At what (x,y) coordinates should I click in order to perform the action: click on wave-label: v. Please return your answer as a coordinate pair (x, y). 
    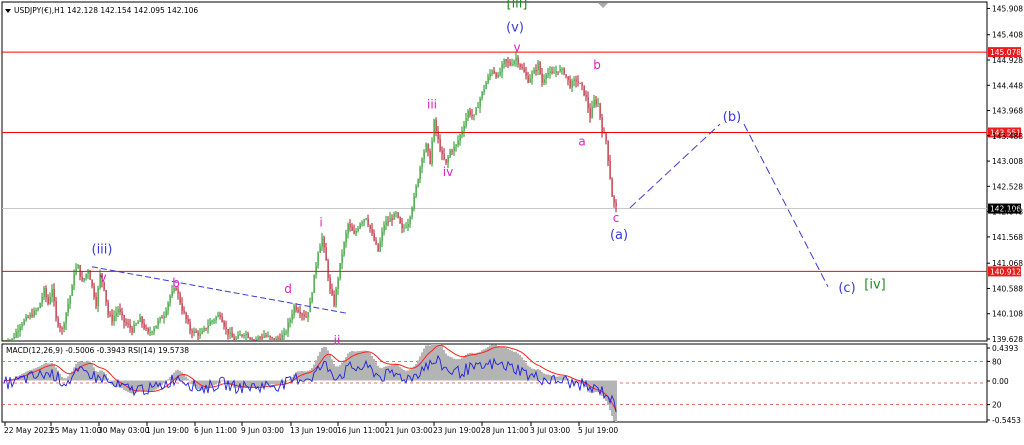
    Looking at the image, I should click on (516, 47).